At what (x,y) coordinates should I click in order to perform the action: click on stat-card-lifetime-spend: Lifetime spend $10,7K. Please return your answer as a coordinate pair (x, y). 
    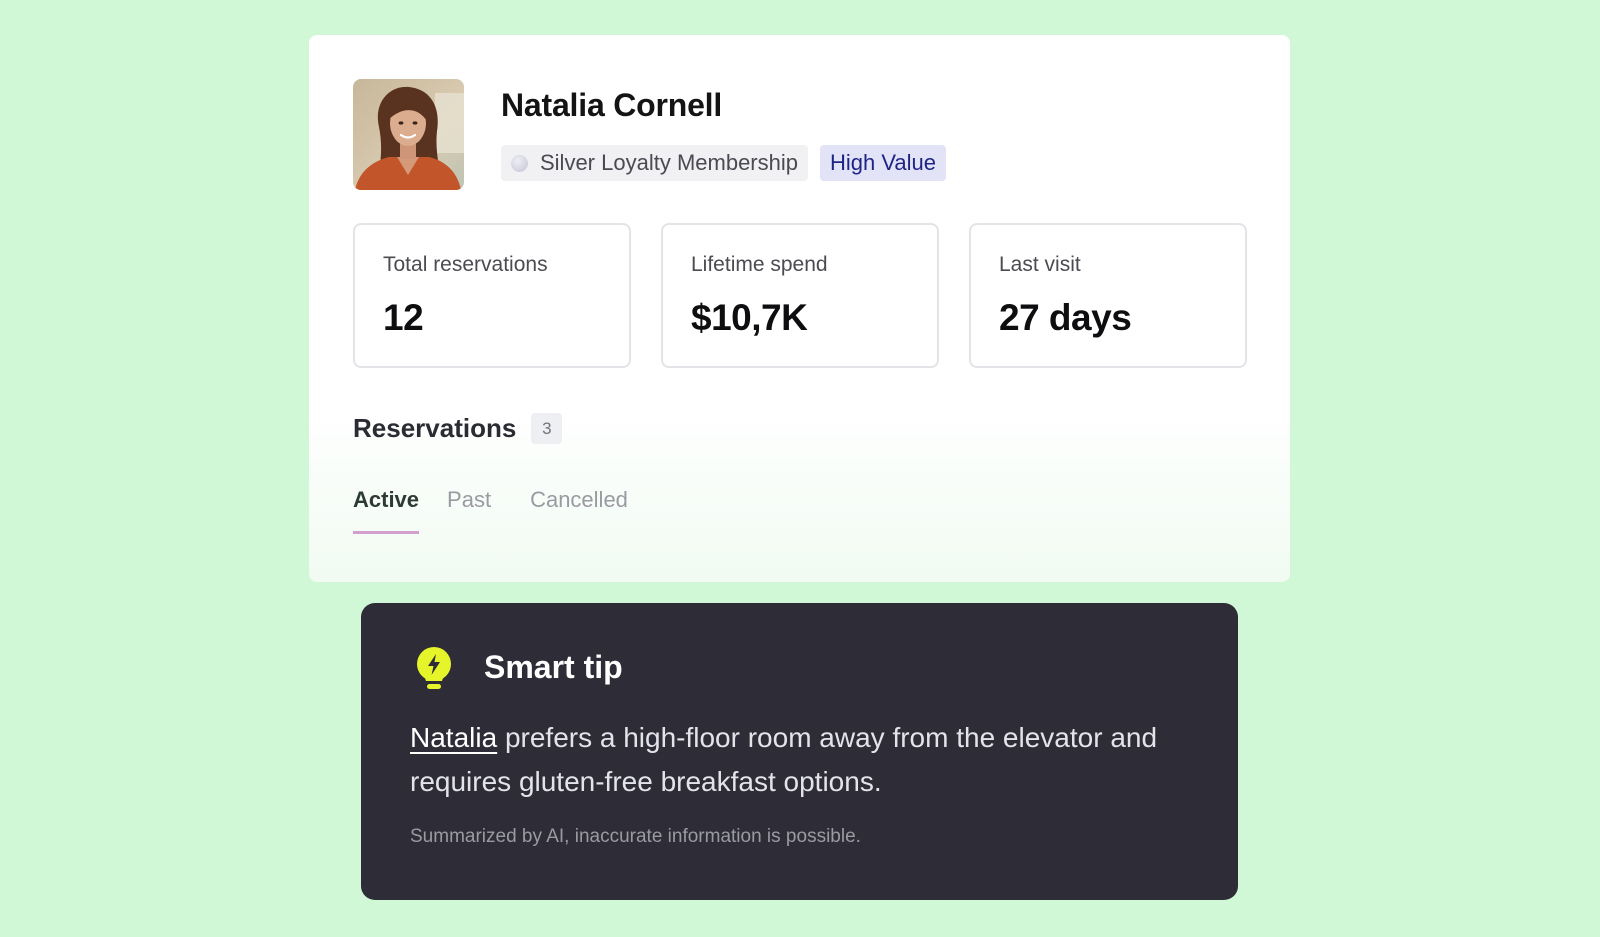
    Looking at the image, I should click on (800, 295).